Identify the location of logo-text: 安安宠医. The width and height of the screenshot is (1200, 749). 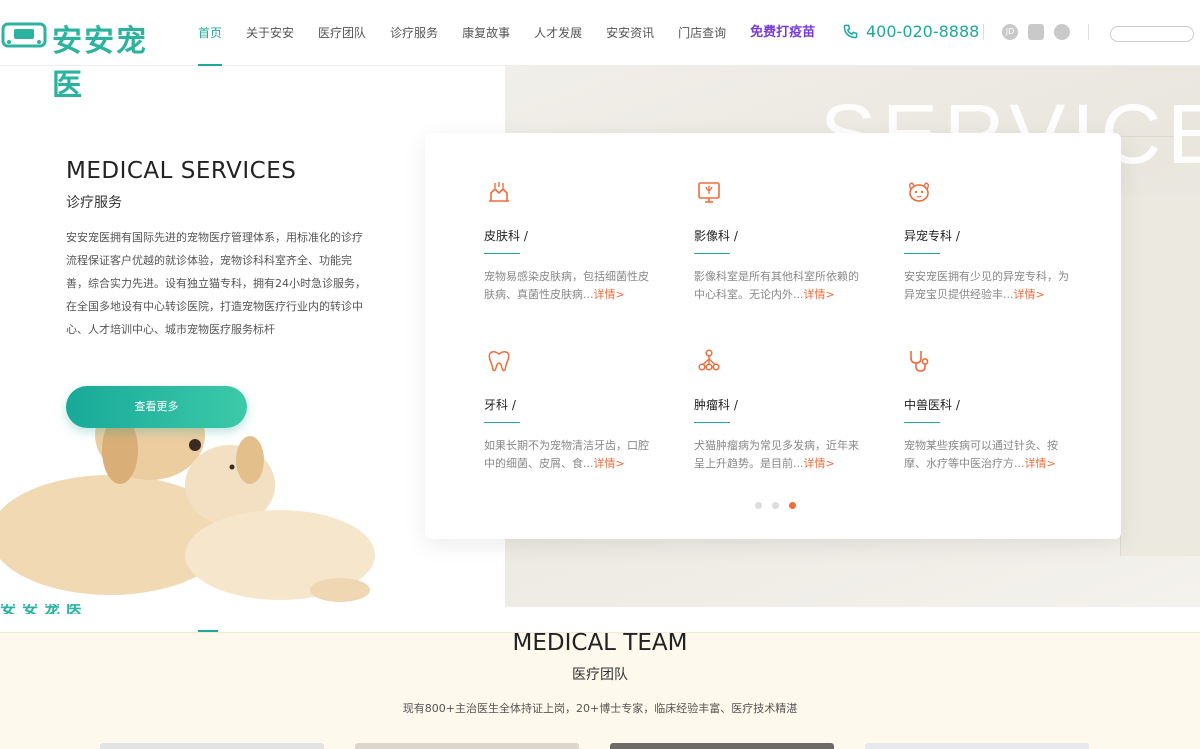
(100, 63).